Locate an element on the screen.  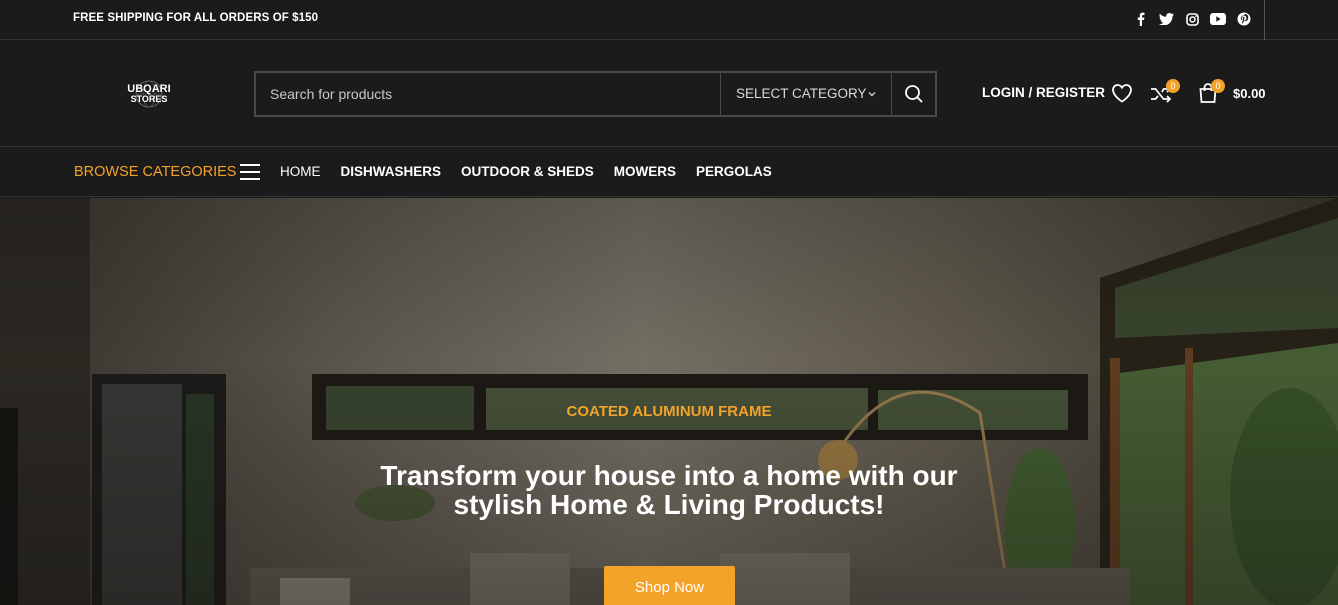
nav-item-dishwashers: DISHWASHERS is located at coordinates (391, 171).